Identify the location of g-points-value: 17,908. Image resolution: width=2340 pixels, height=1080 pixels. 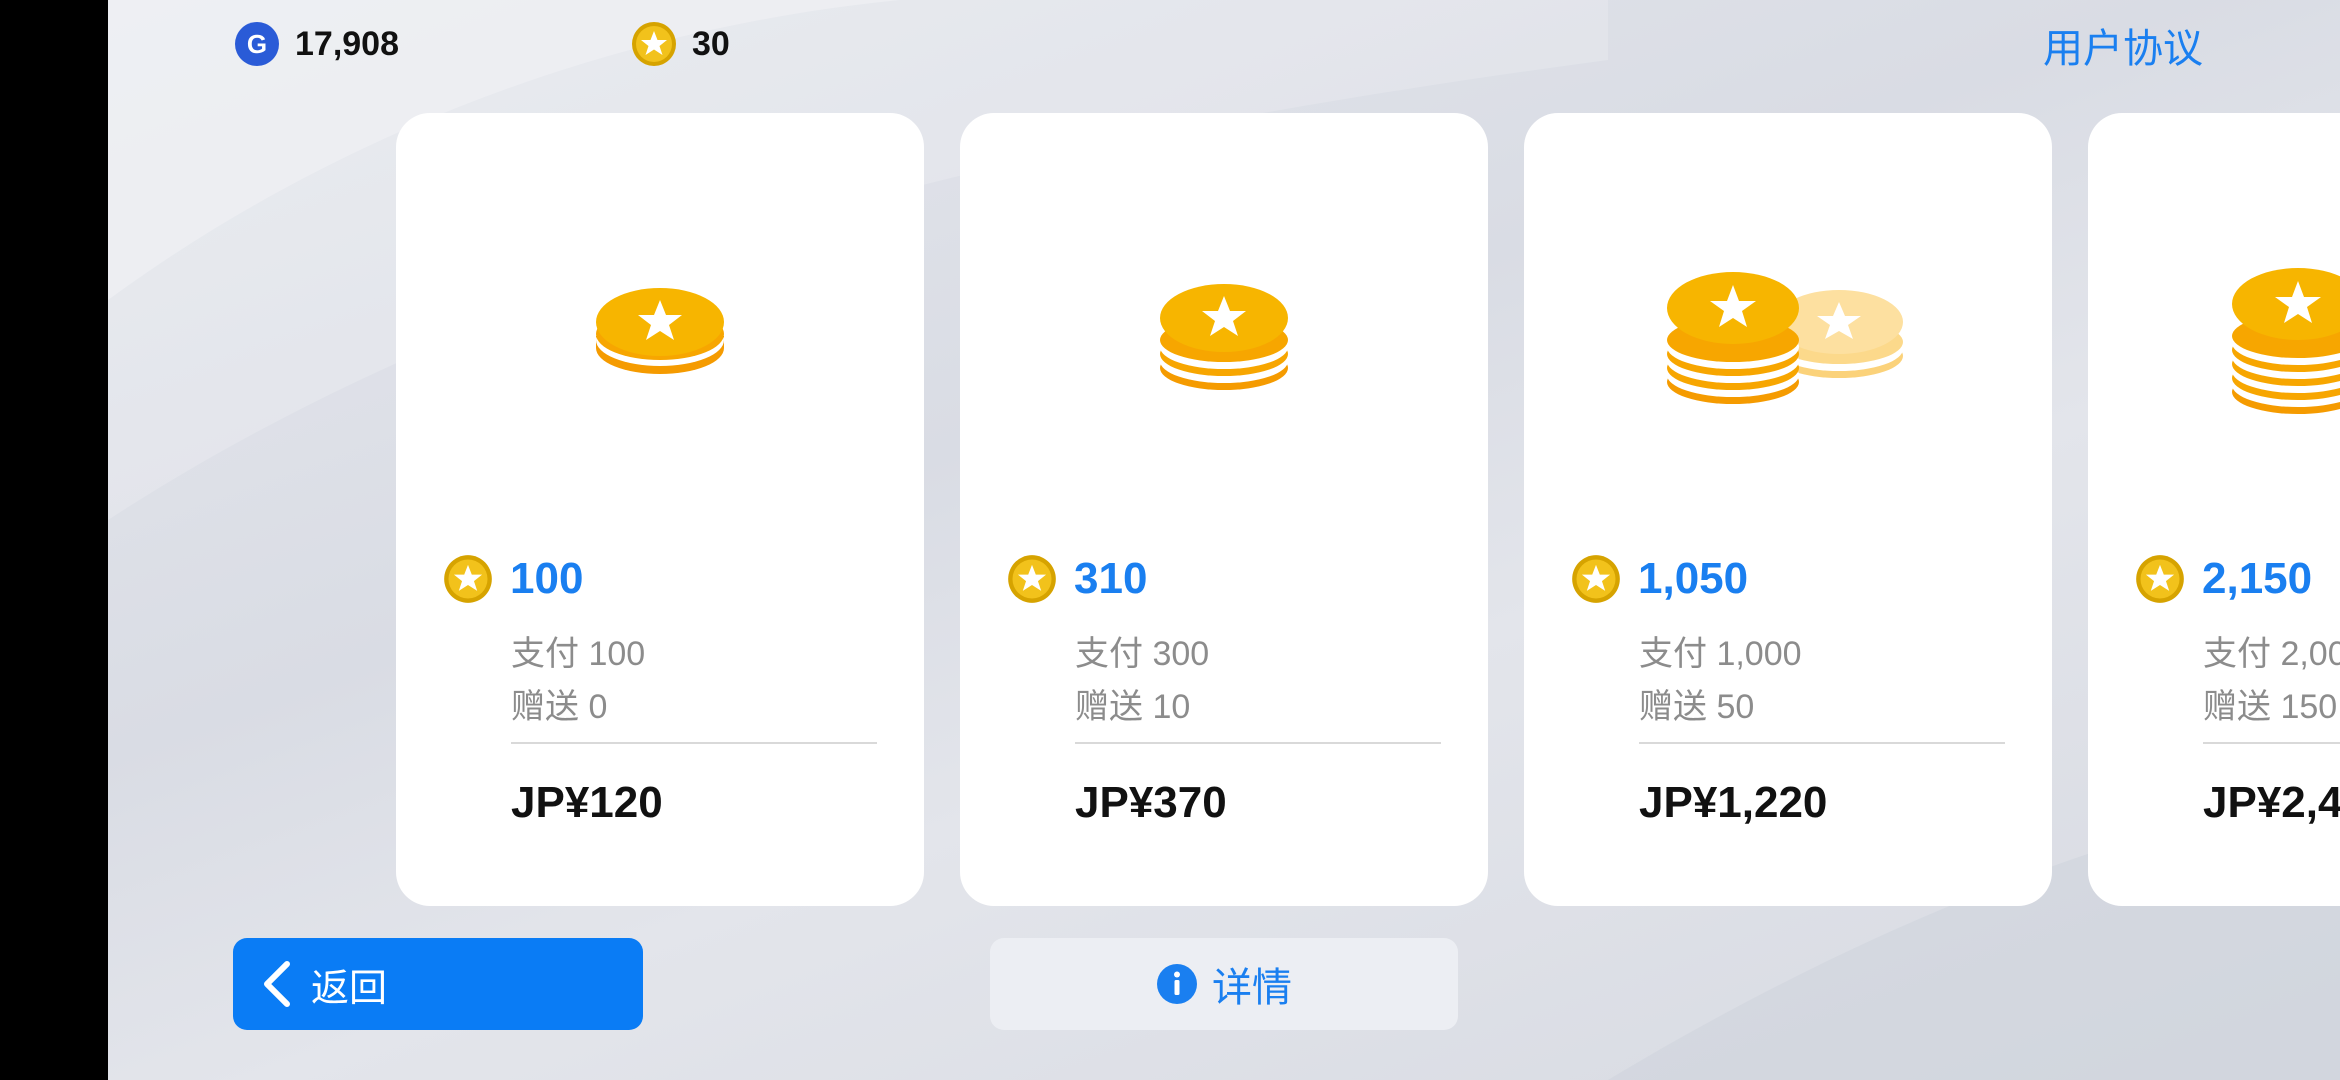
(347, 43).